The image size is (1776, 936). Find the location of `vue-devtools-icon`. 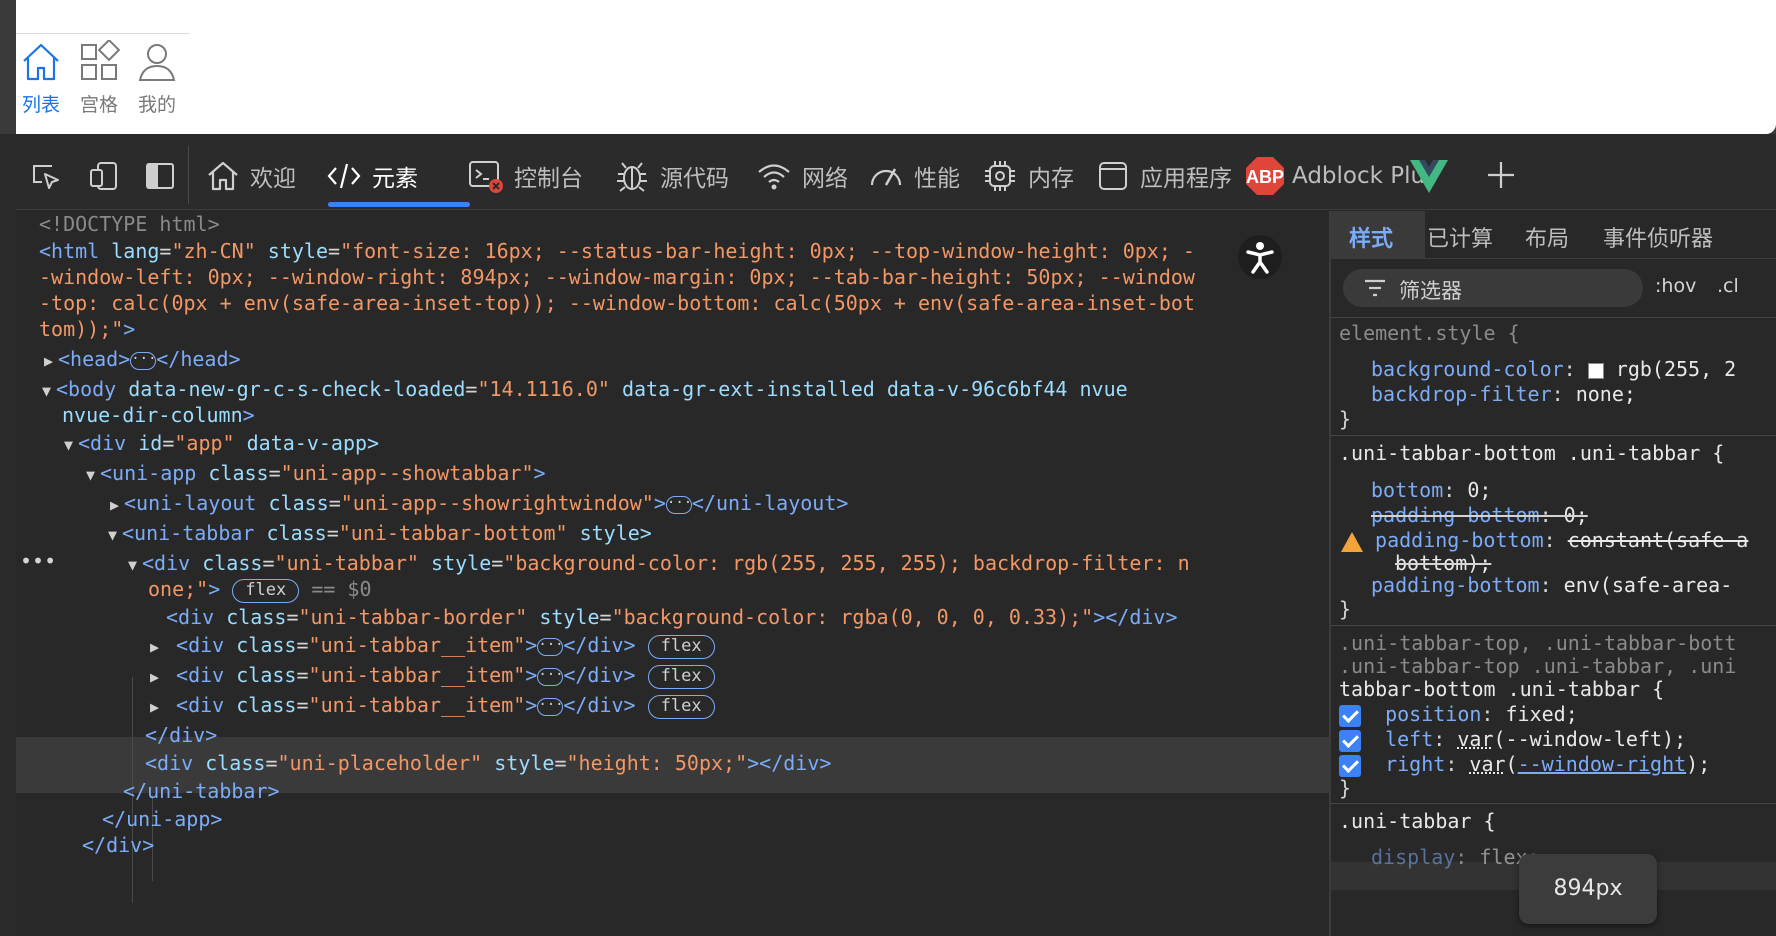

vue-devtools-icon is located at coordinates (1429, 176).